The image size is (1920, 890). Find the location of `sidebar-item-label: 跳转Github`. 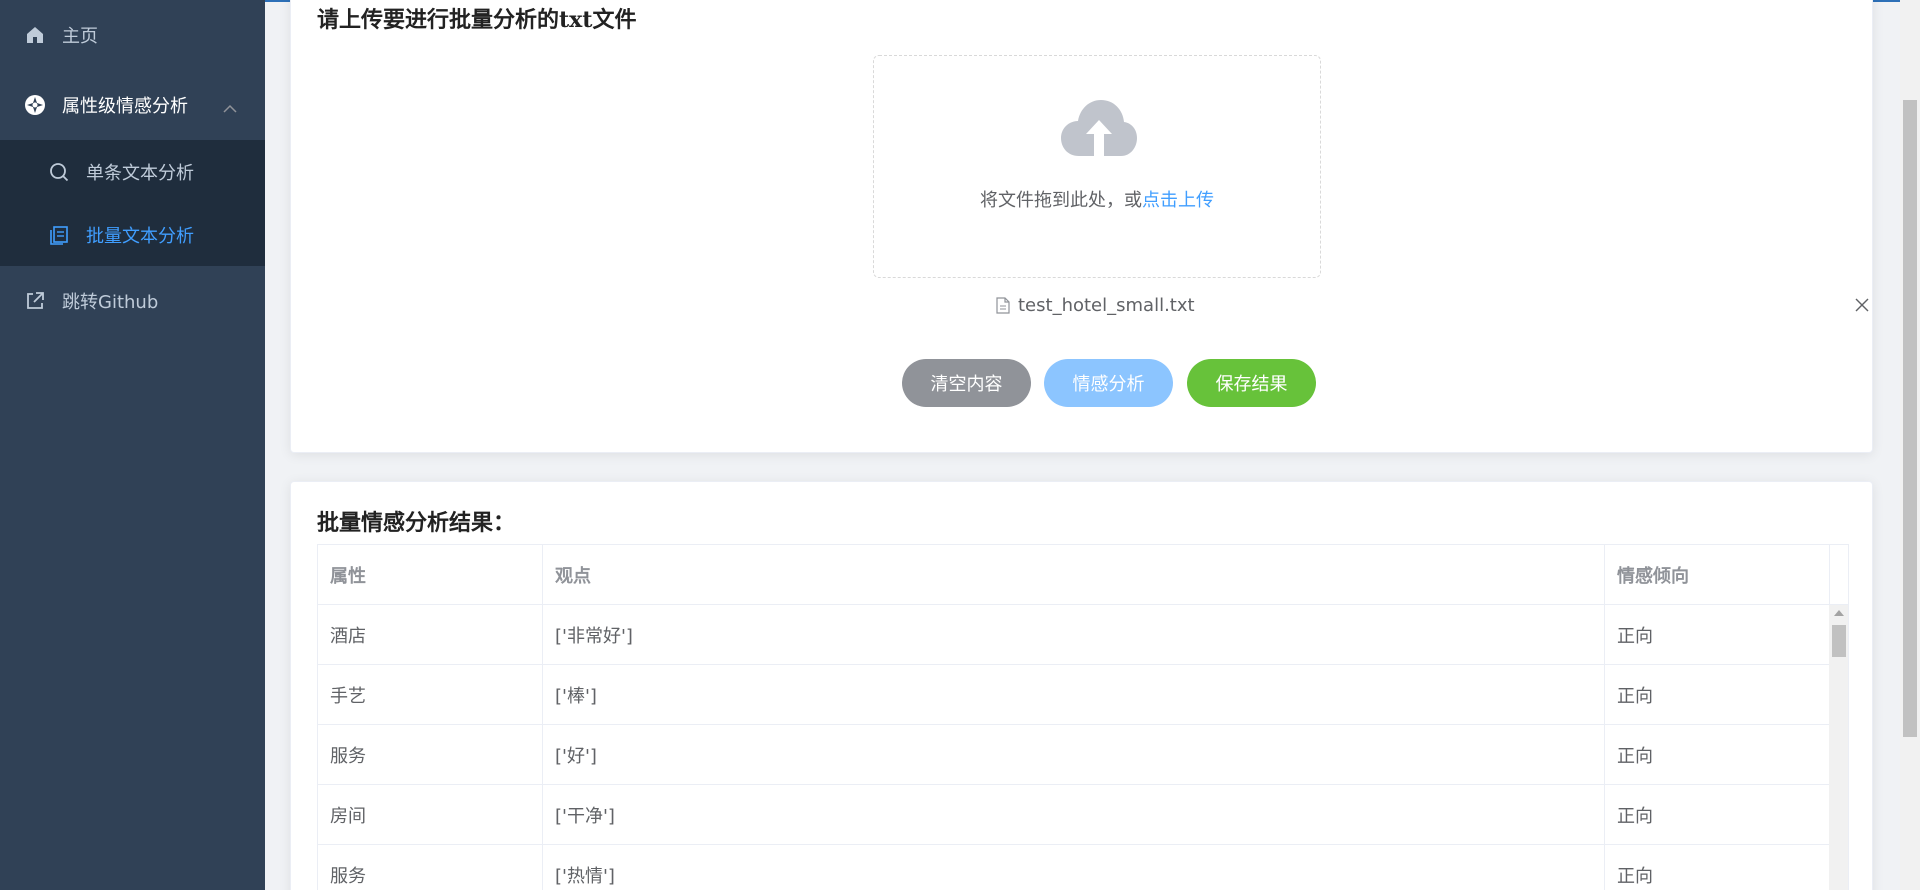

sidebar-item-label: 跳转Github is located at coordinates (110, 302).